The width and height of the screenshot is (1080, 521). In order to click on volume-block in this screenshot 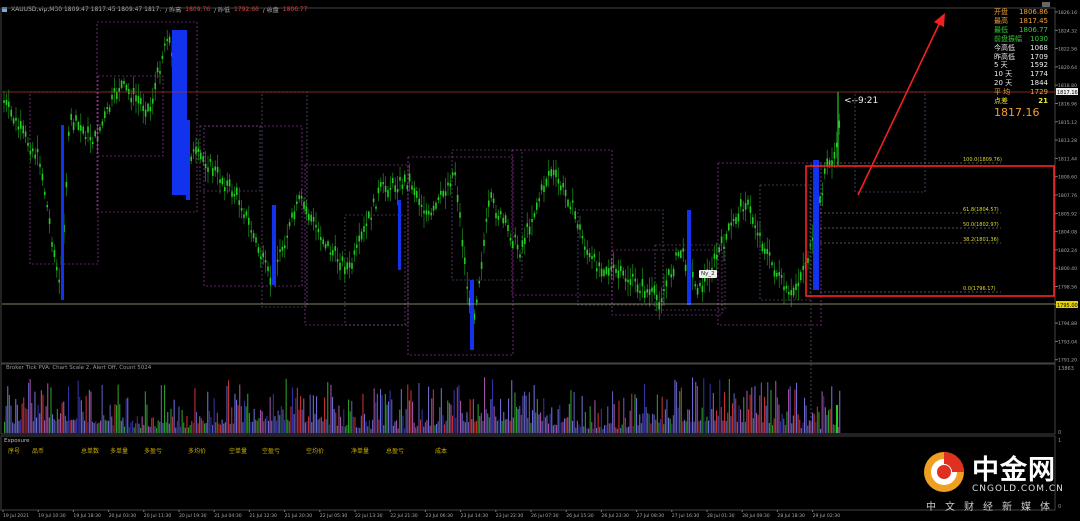, I will do `click(188, 160)`.